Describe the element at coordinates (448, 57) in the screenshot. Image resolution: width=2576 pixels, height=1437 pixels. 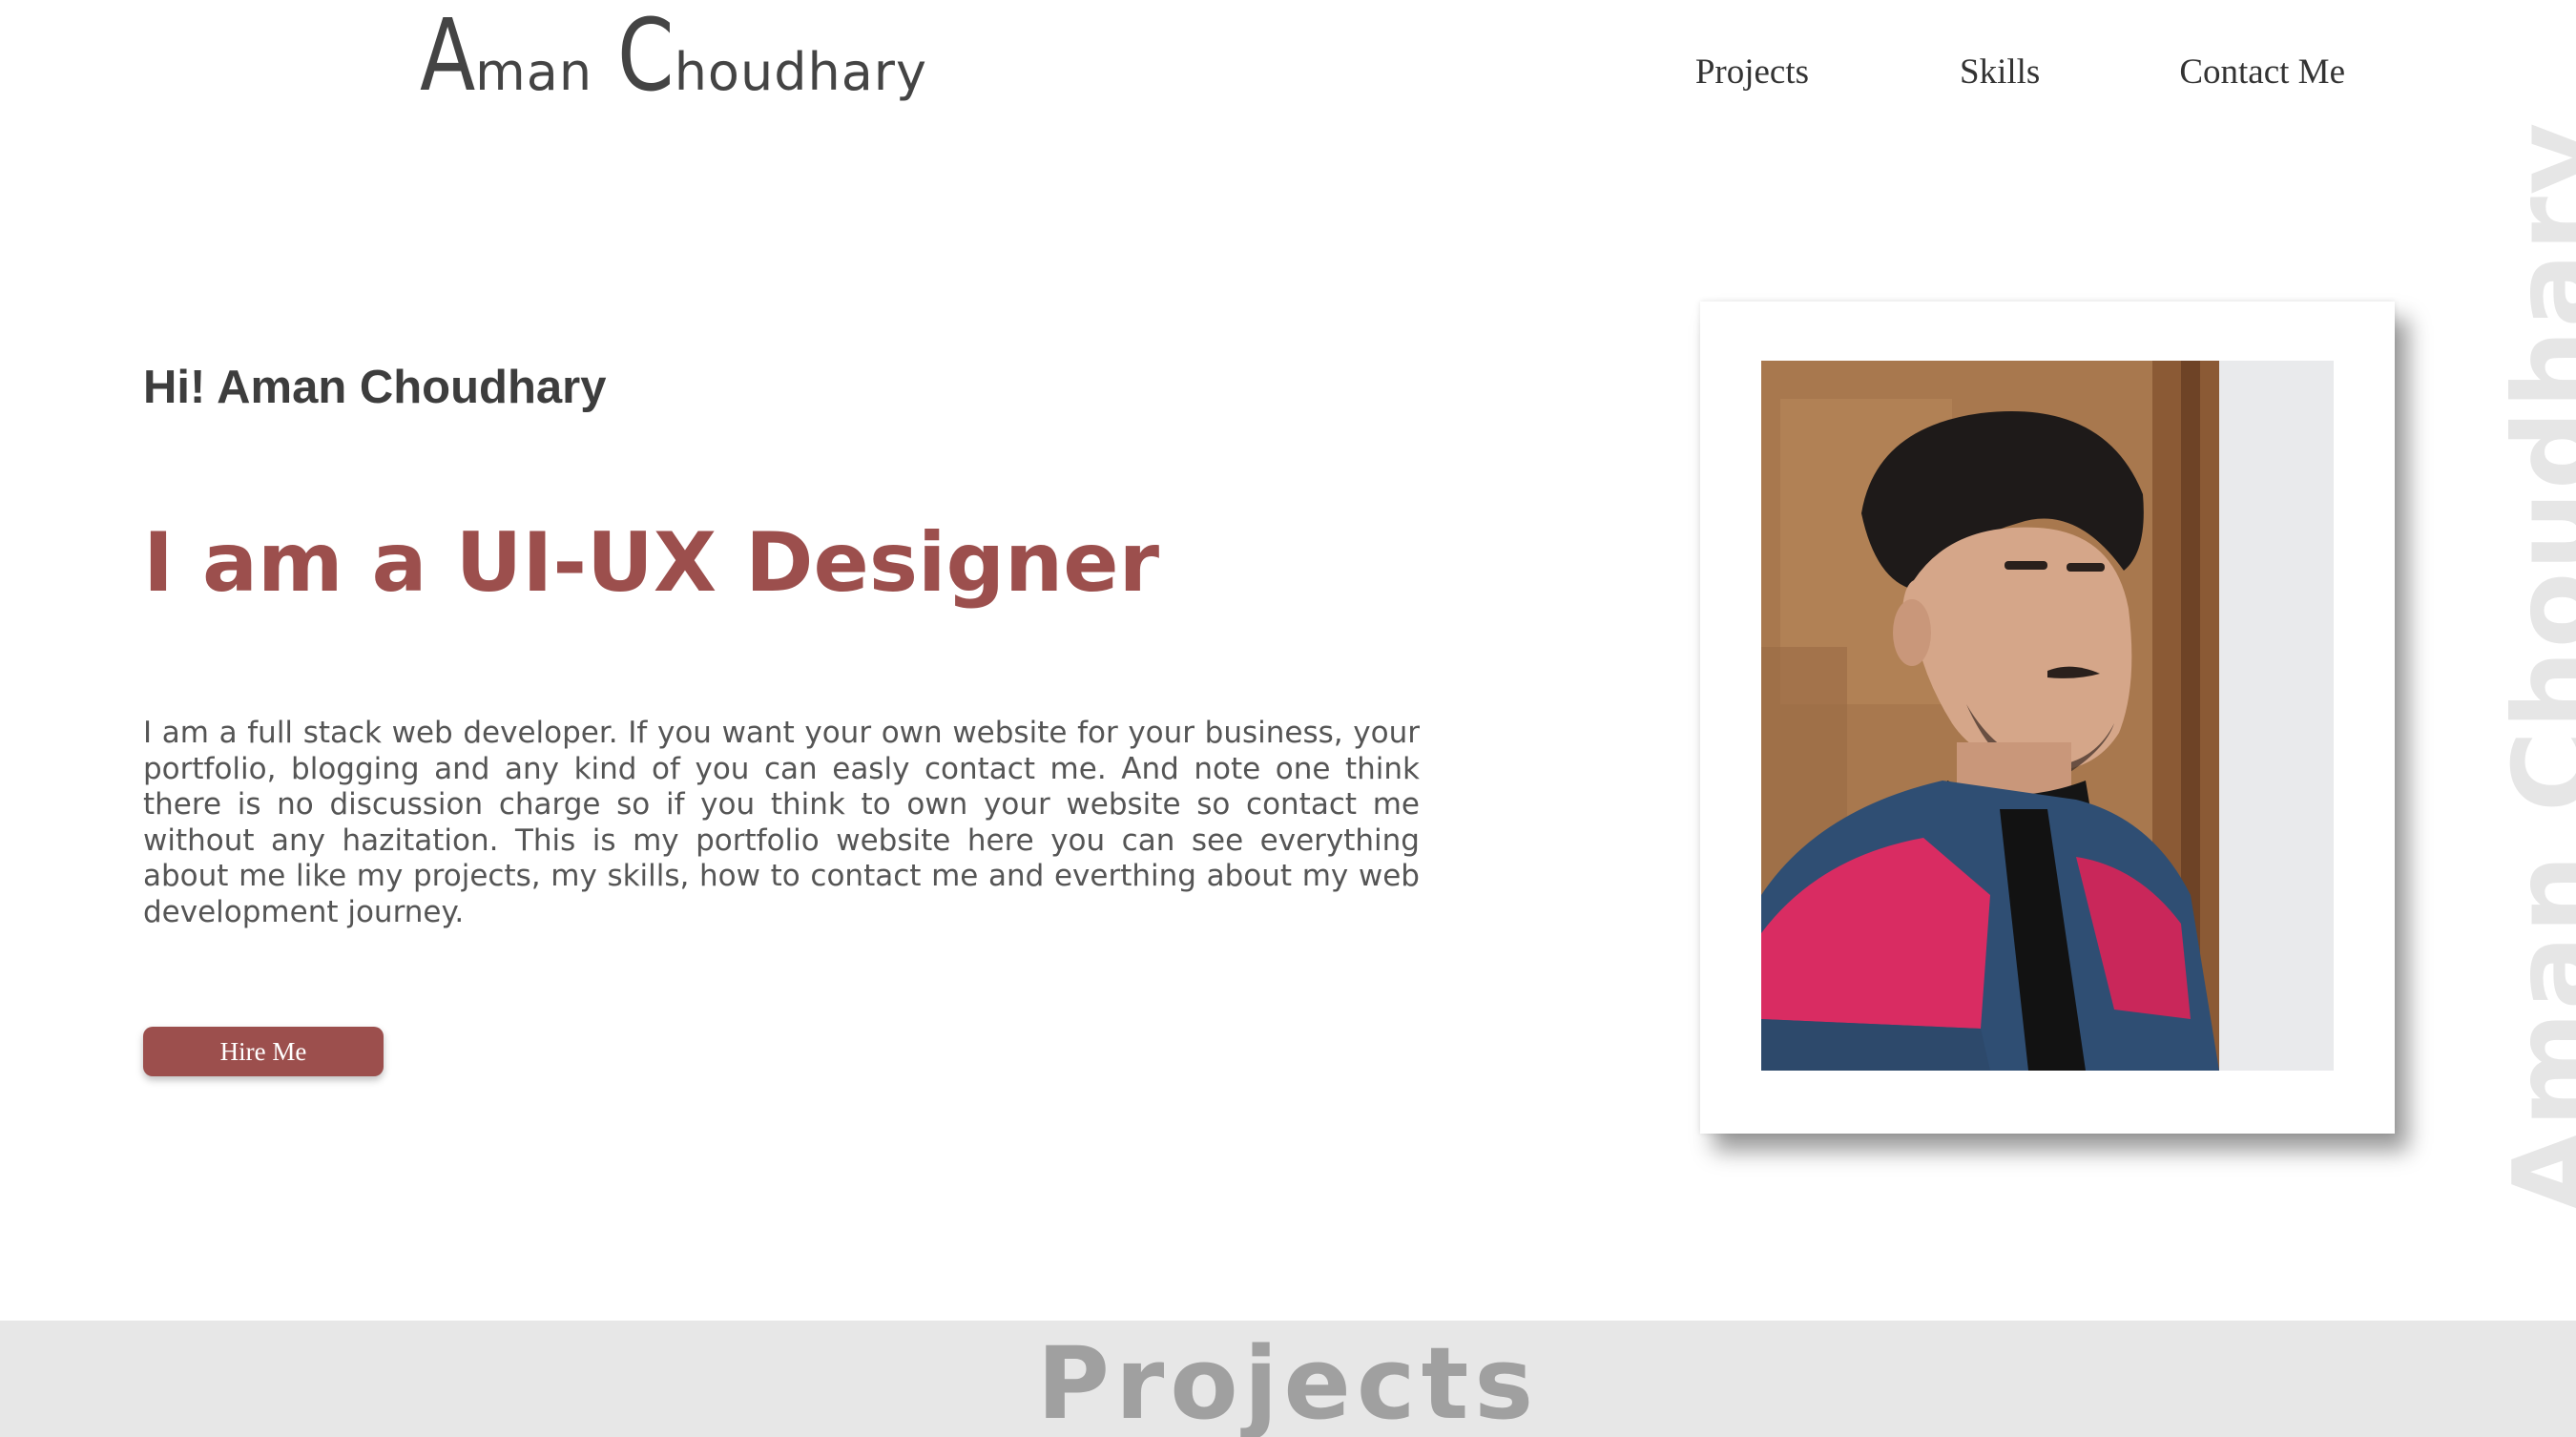
I see `logo-initial-a: A` at that location.